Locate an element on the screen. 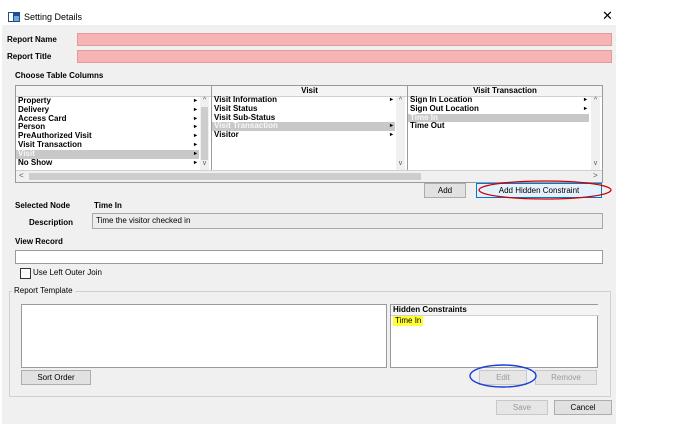 This screenshot has width=683, height=427. selected-node-label: Selected Node is located at coordinates (43, 205).